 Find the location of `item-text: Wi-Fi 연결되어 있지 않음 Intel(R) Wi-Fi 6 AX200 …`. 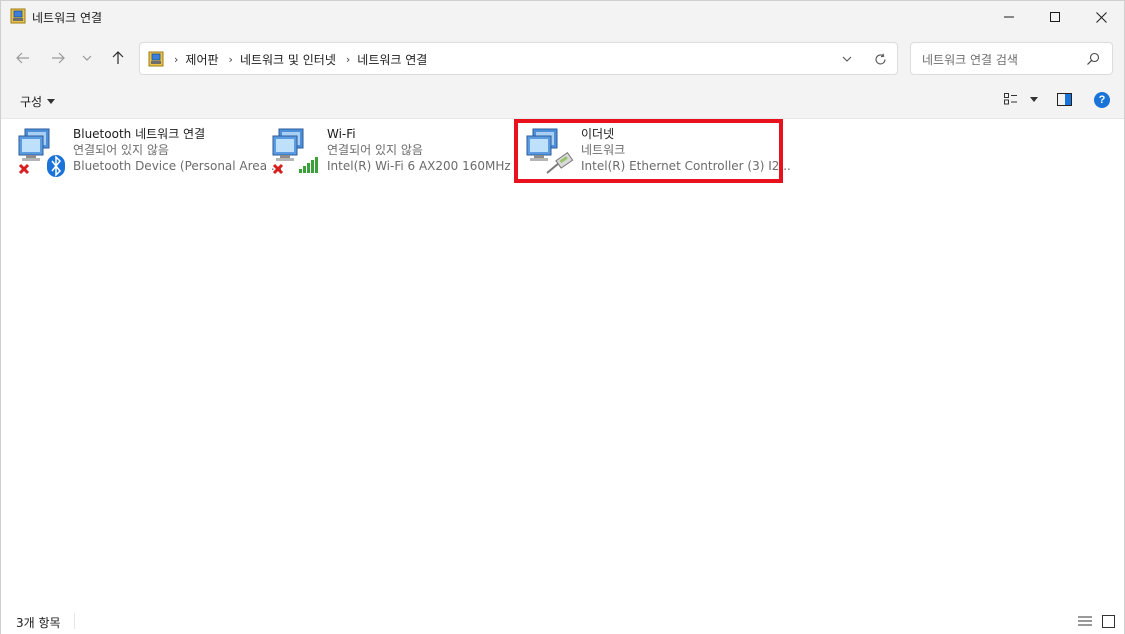

item-text: Wi-Fi 연결되어 있지 않음 Intel(R) Wi-Fi 6 AX200 … is located at coordinates (419, 150).